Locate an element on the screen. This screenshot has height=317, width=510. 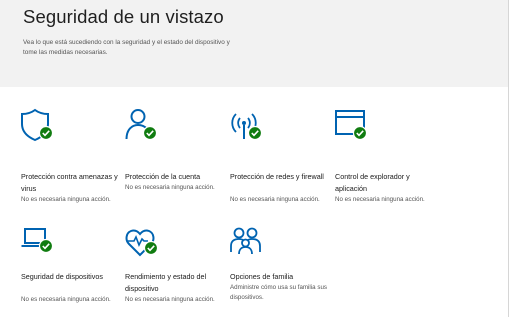
browser-window-icon is located at coordinates (352, 125).